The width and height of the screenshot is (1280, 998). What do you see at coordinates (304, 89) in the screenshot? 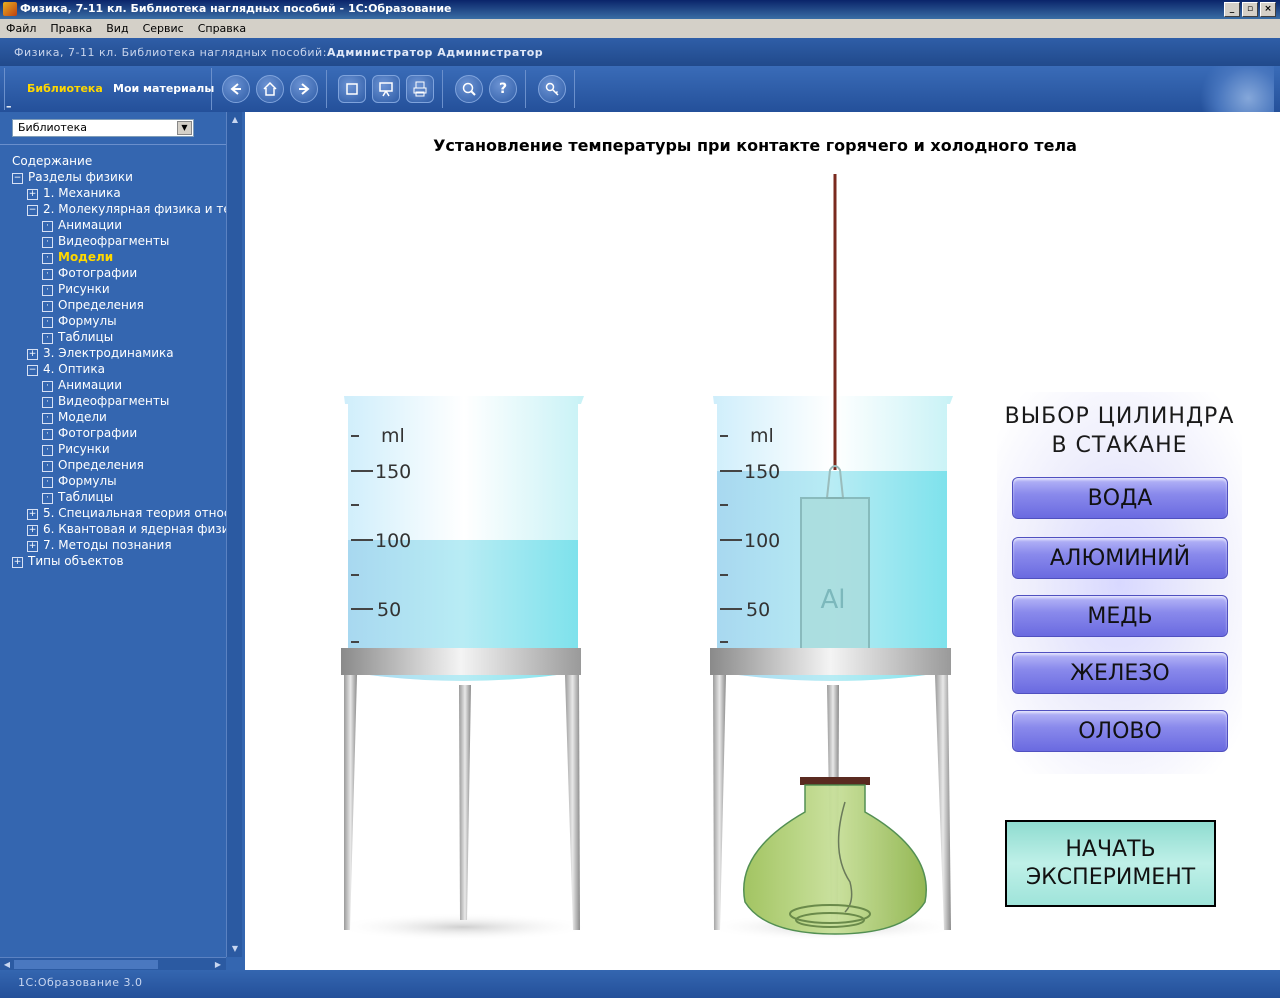
I see `forward-icon` at bounding box center [304, 89].